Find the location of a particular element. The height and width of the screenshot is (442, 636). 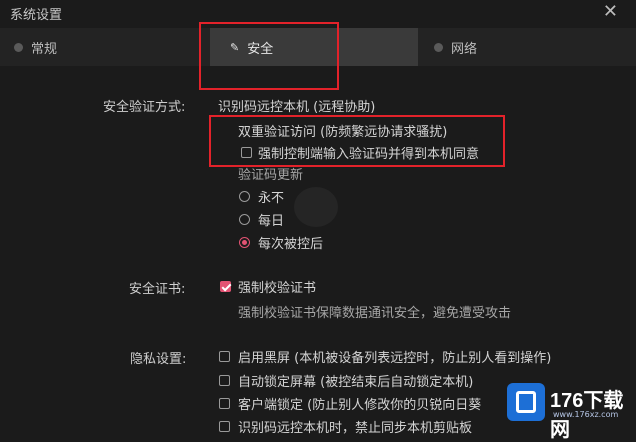

privacy-checkbox-clipboard is located at coordinates (224, 426).